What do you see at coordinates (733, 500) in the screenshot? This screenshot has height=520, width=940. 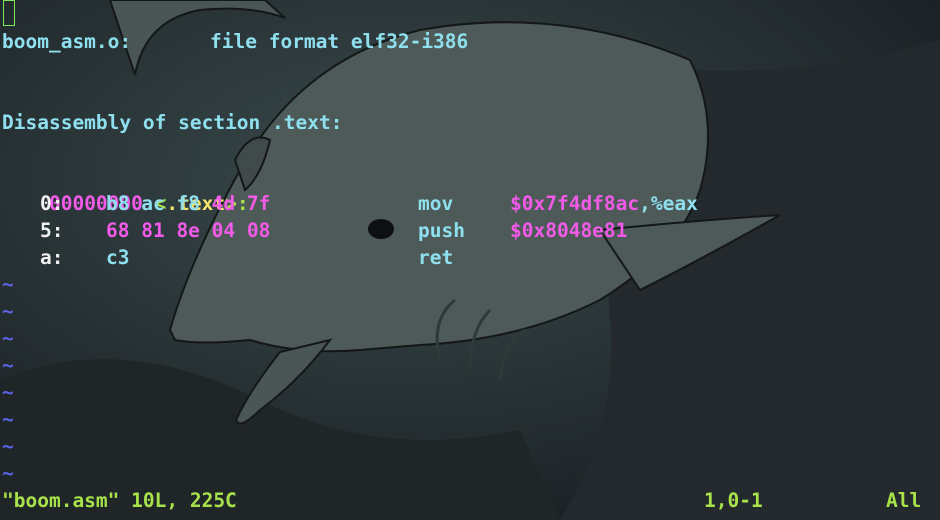 I see `status-cursor-position: 1,0-1` at bounding box center [733, 500].